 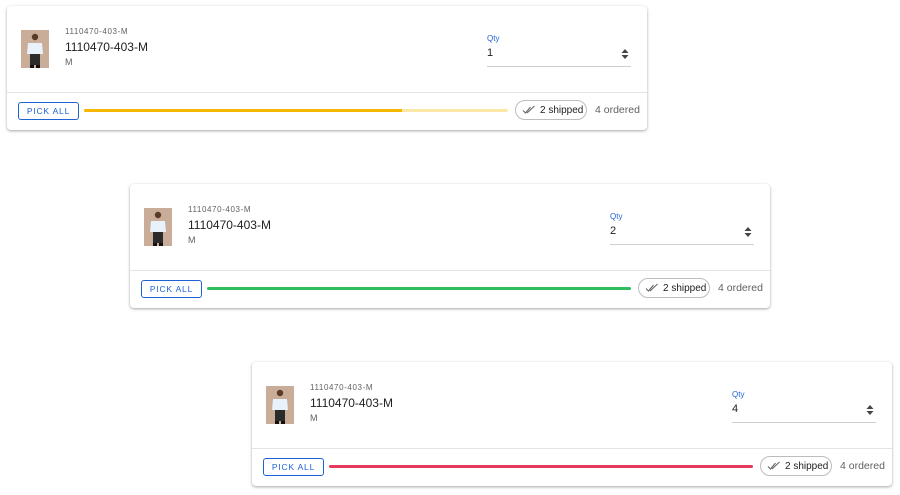 What do you see at coordinates (682, 228) in the screenshot?
I see `qty-field: Qty 2` at bounding box center [682, 228].